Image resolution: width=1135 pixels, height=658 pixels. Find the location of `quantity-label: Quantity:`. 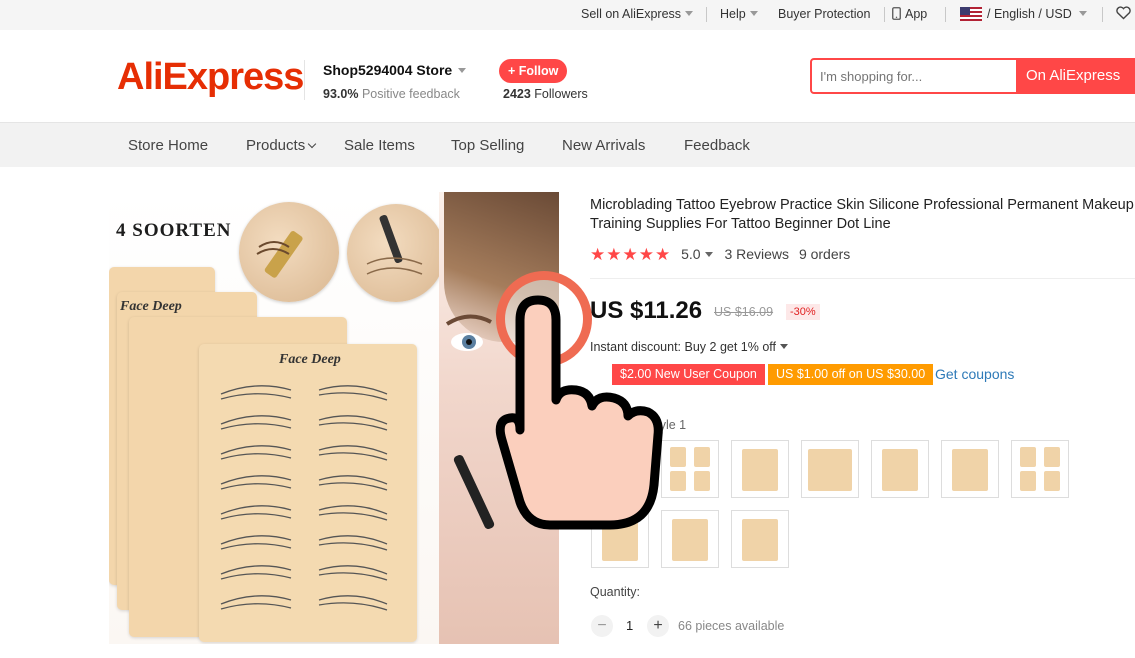

quantity-label: Quantity: is located at coordinates (615, 592).